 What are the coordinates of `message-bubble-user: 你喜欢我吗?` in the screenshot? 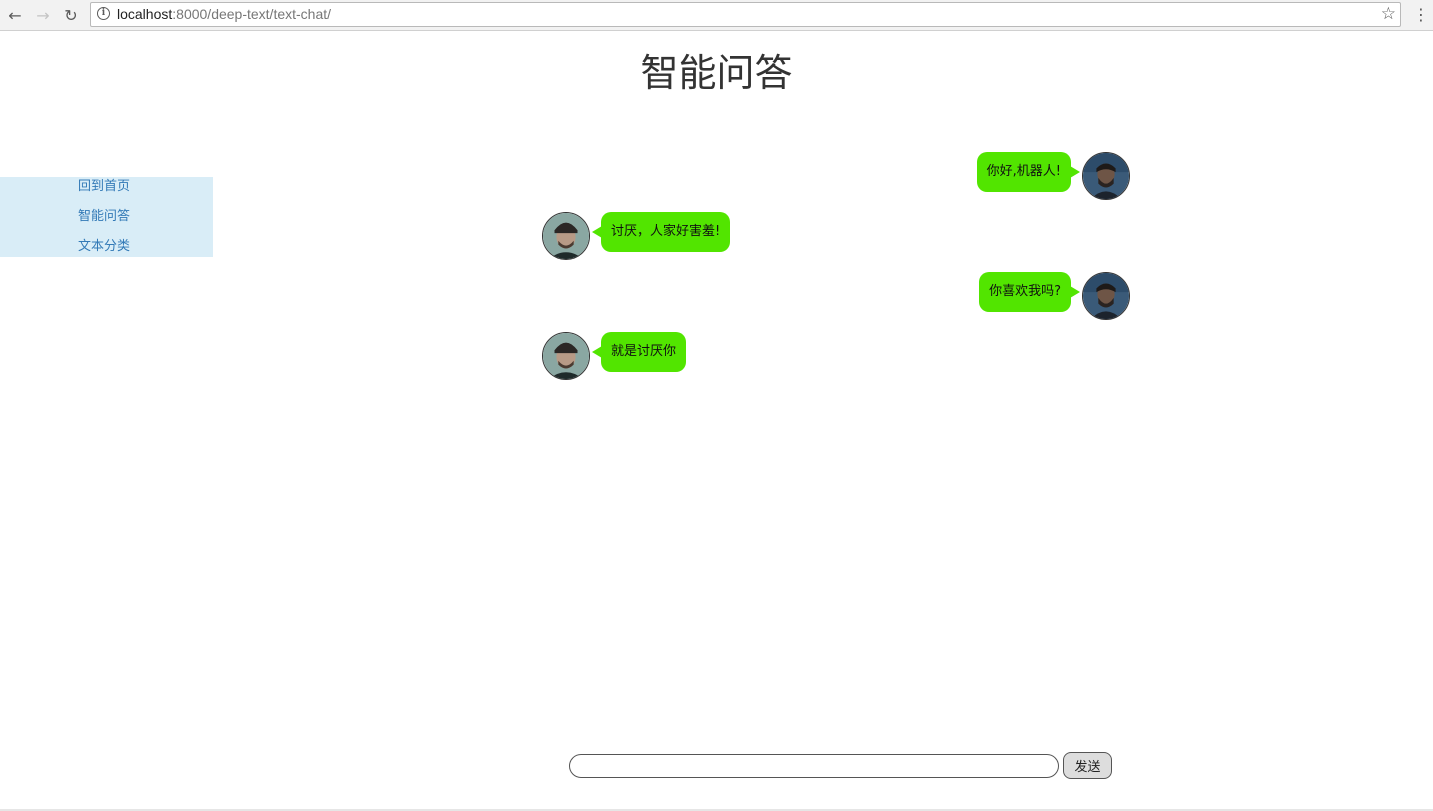 It's located at (1029, 292).